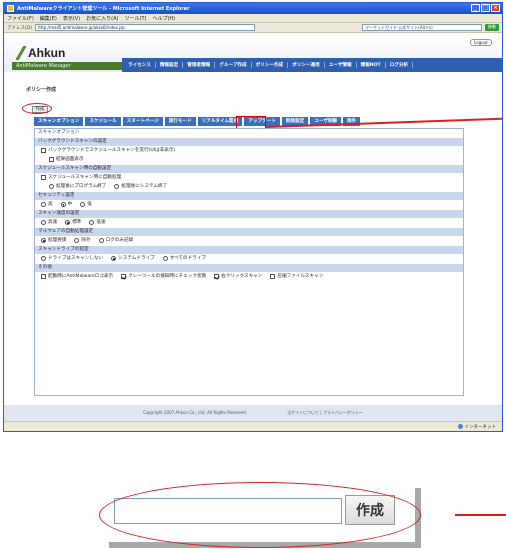 This screenshot has height=550, width=506. What do you see at coordinates (81, 276) in the screenshot?
I see `option-label: 起動時にAntiMalwareロゴ表示` at bounding box center [81, 276].